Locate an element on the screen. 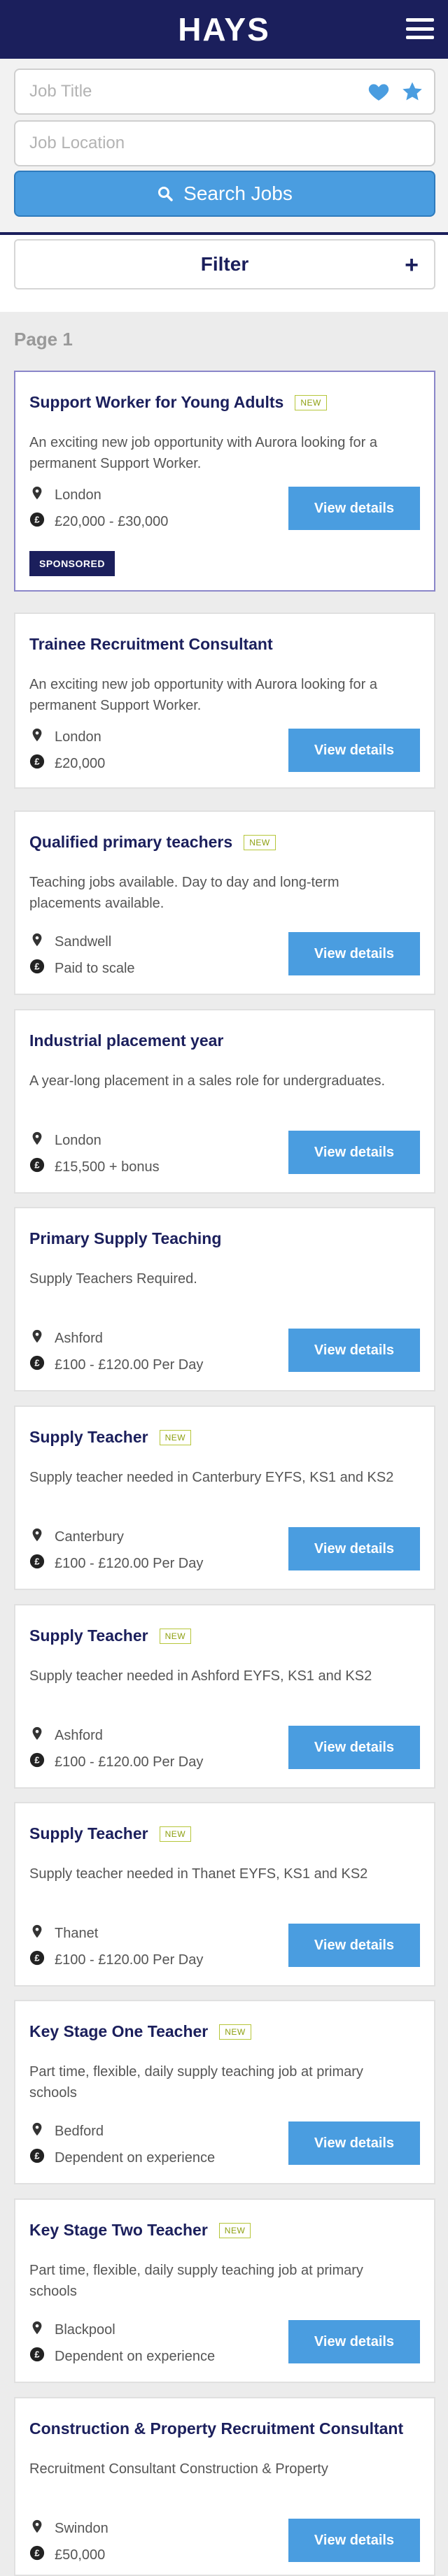  menu-icon is located at coordinates (420, 28).